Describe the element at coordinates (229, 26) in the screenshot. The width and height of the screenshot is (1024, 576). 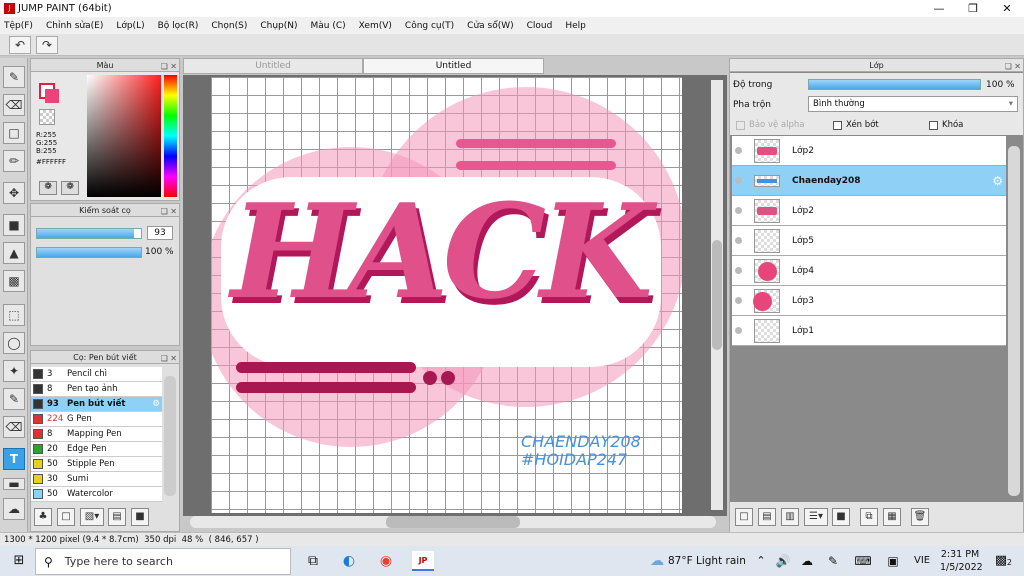
I see `menu-item-4: Chọn(S)` at that location.